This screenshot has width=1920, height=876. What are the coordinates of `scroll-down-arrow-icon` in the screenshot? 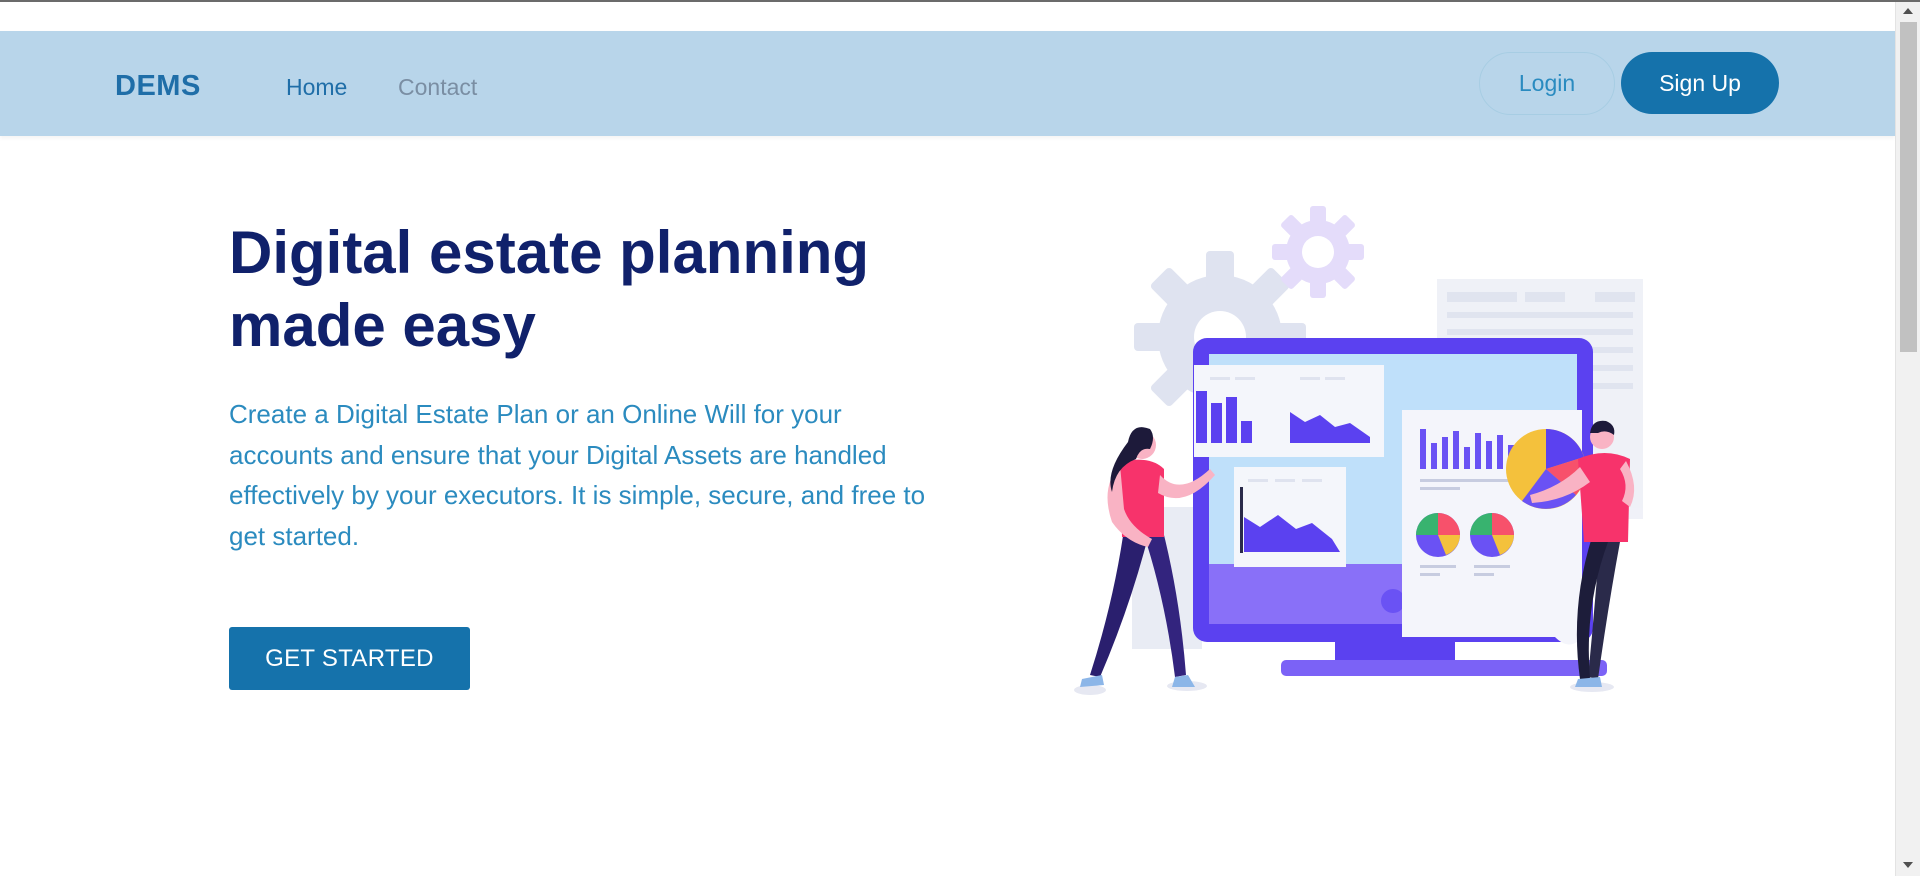 It's located at (1908, 865).